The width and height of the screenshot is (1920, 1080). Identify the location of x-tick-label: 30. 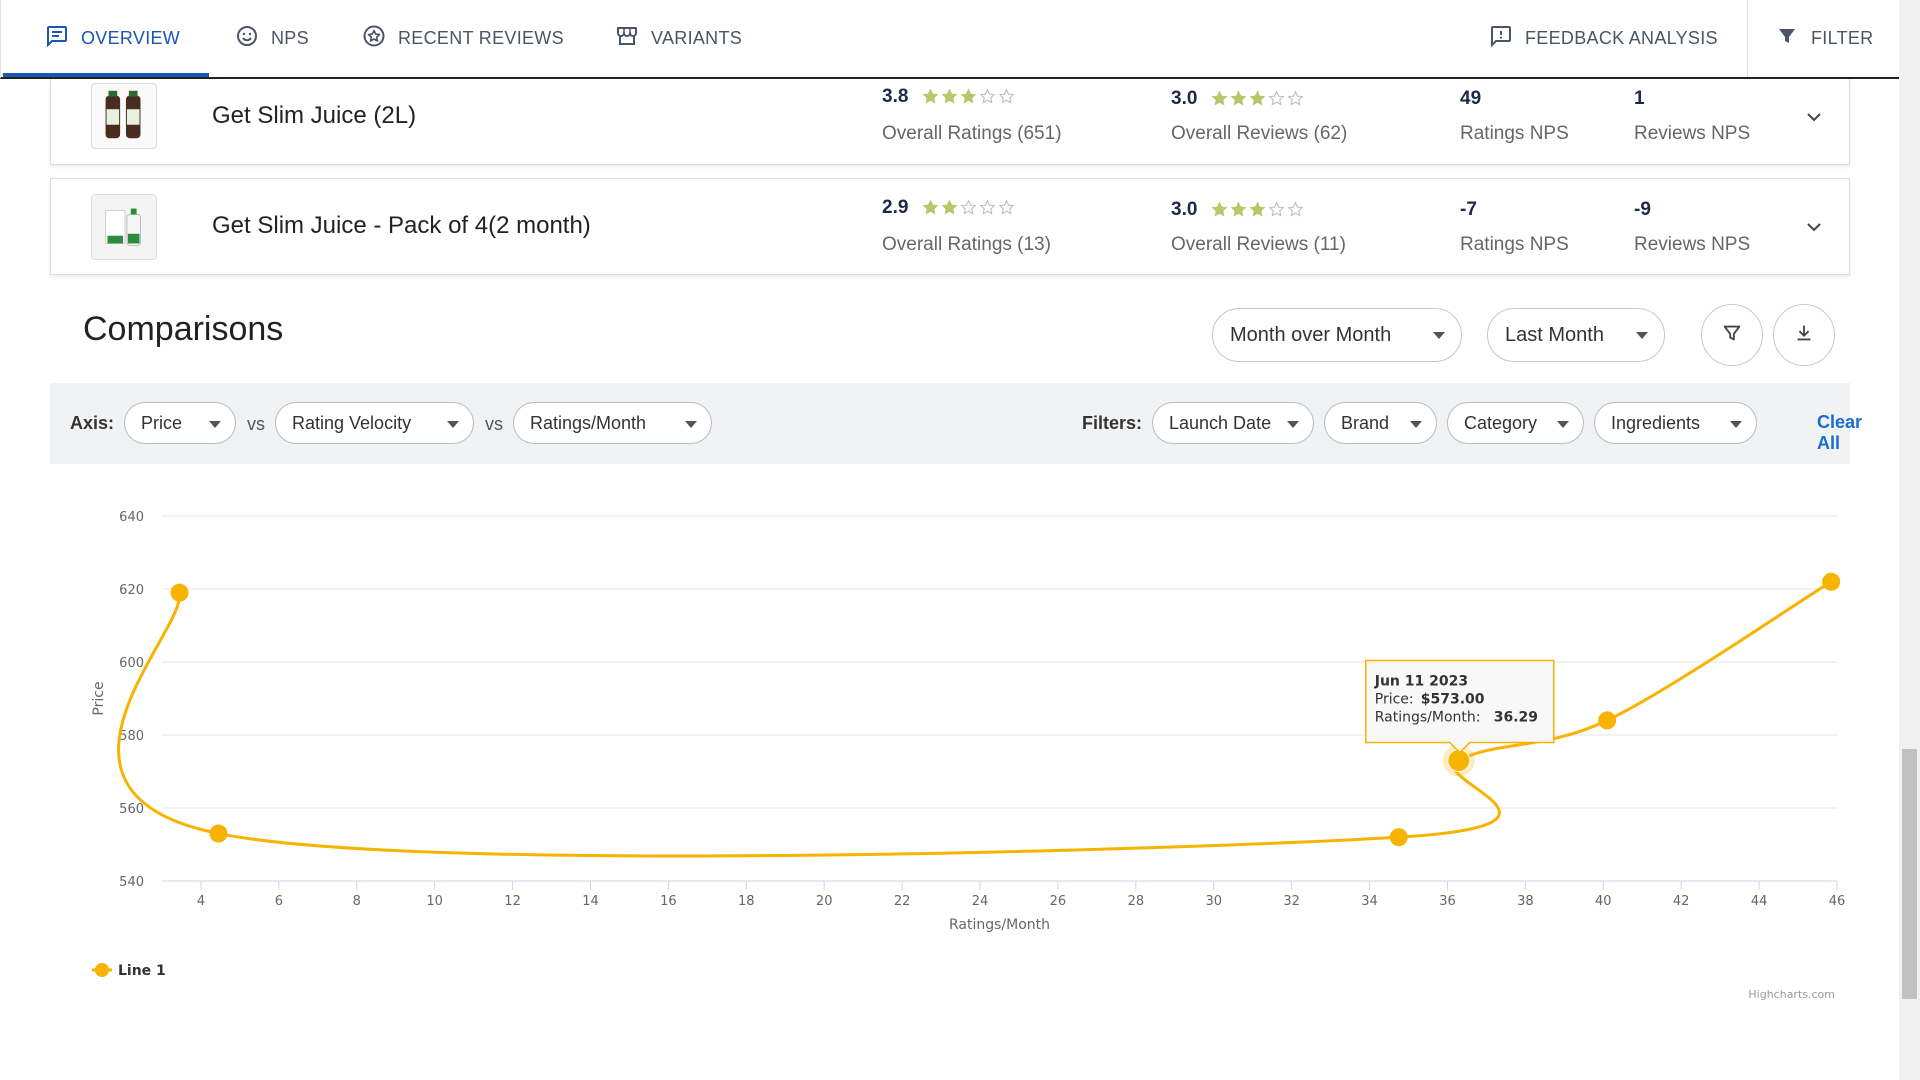
(1213, 901).